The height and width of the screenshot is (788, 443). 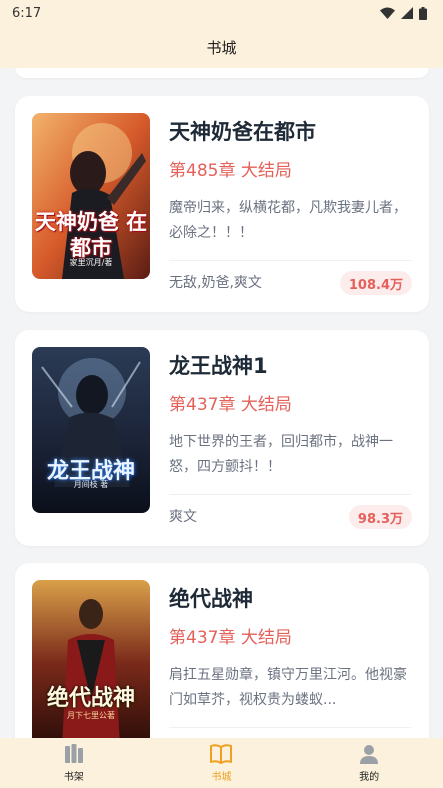 I want to click on tab-profile: 我的, so click(x=369, y=763).